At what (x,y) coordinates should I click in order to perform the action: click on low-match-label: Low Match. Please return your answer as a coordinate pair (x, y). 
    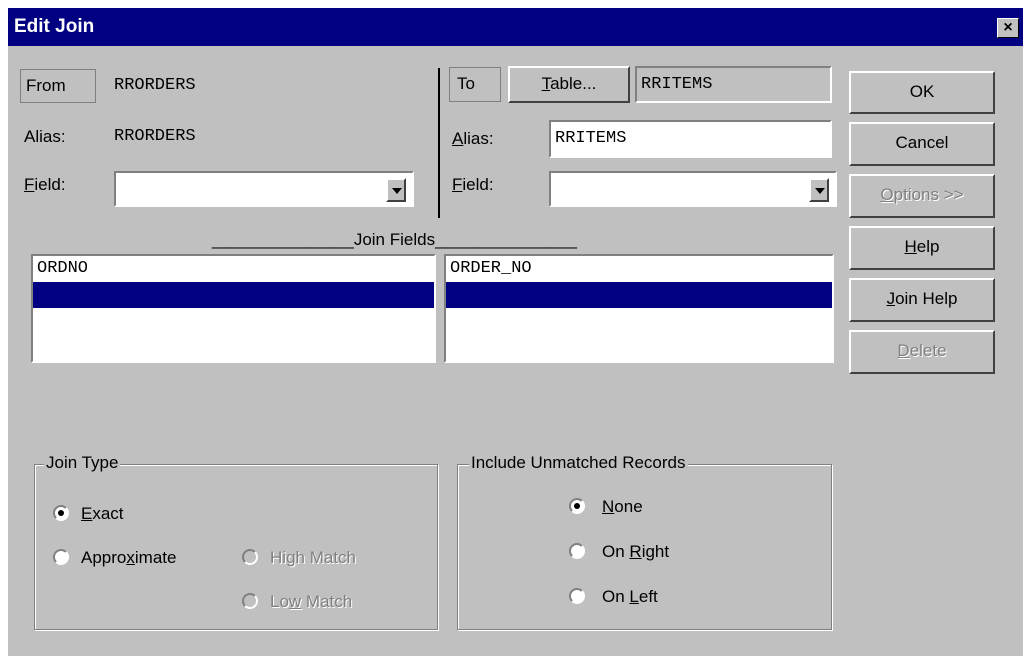
    Looking at the image, I should click on (311, 601).